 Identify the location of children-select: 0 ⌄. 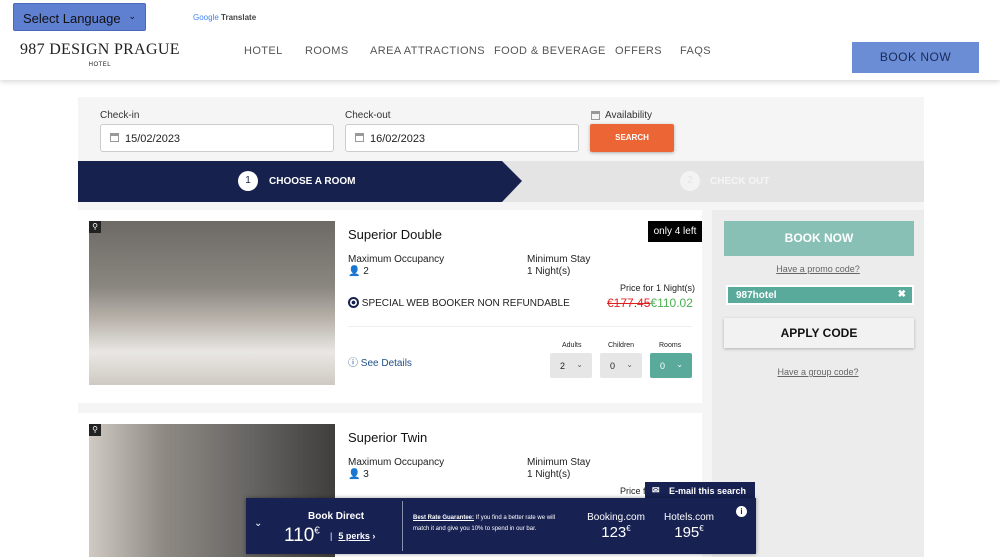
(621, 365).